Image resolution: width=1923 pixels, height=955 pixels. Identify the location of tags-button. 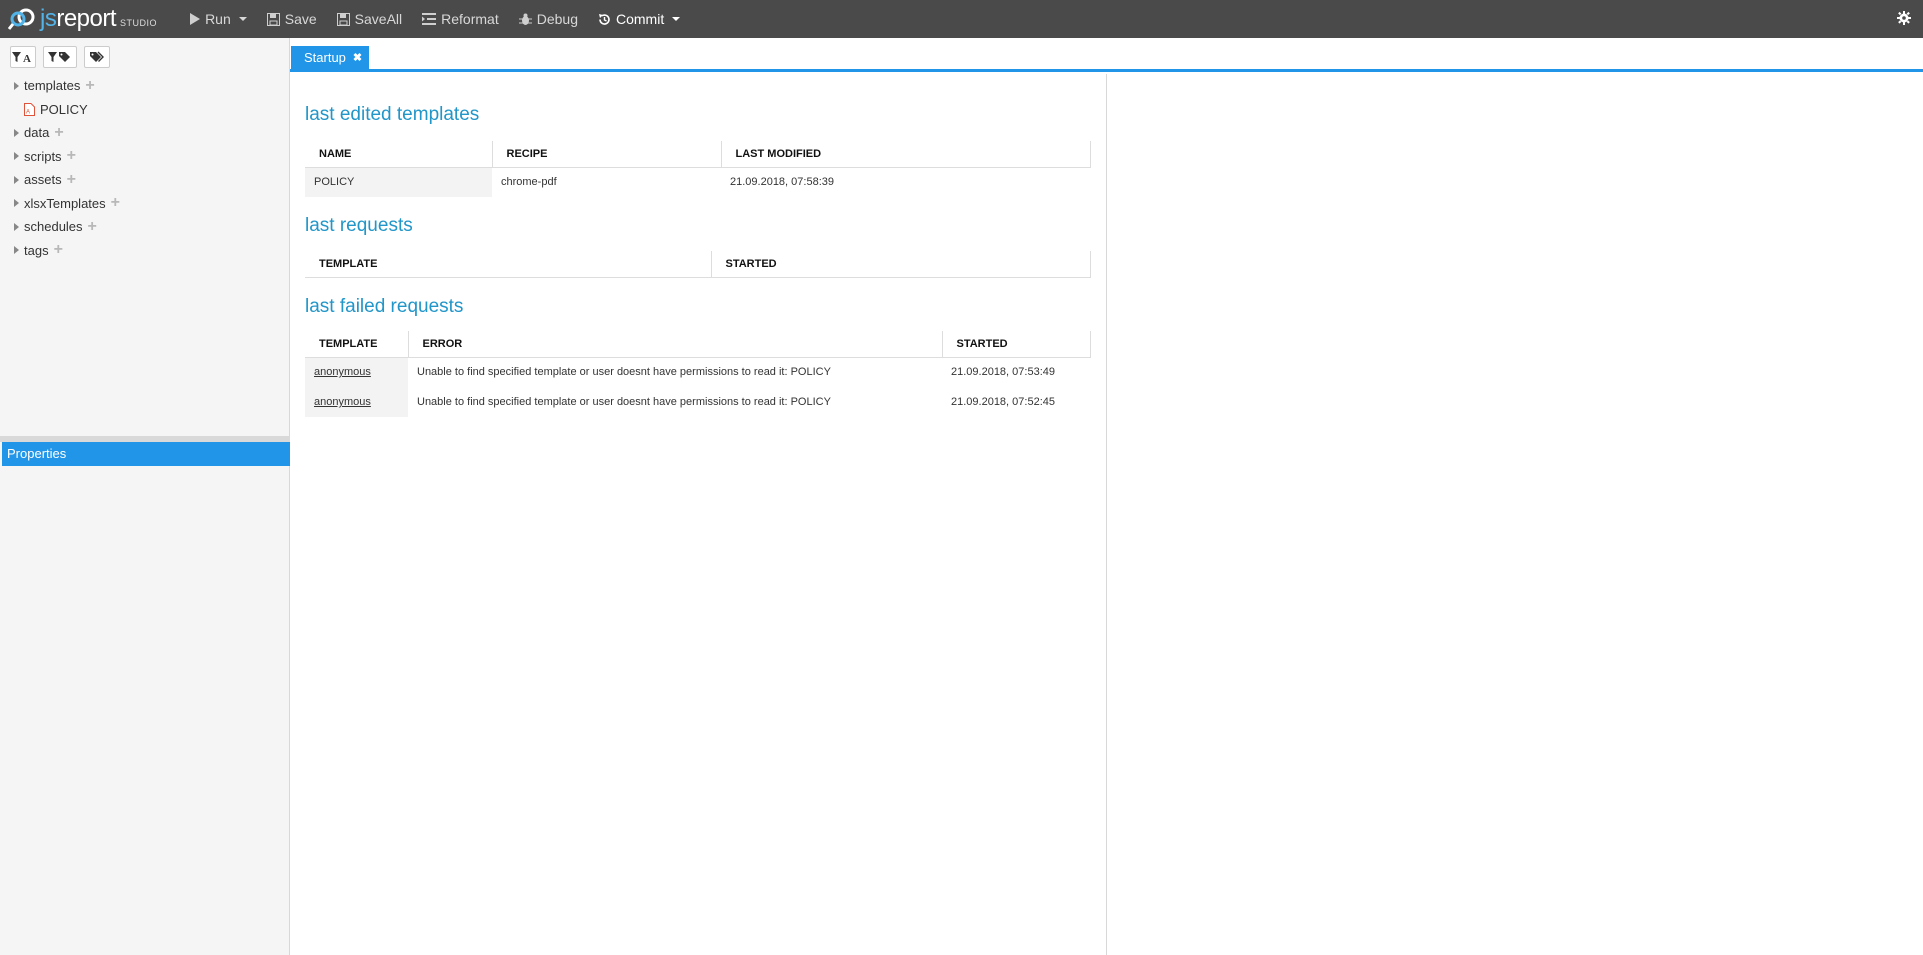
(97, 57).